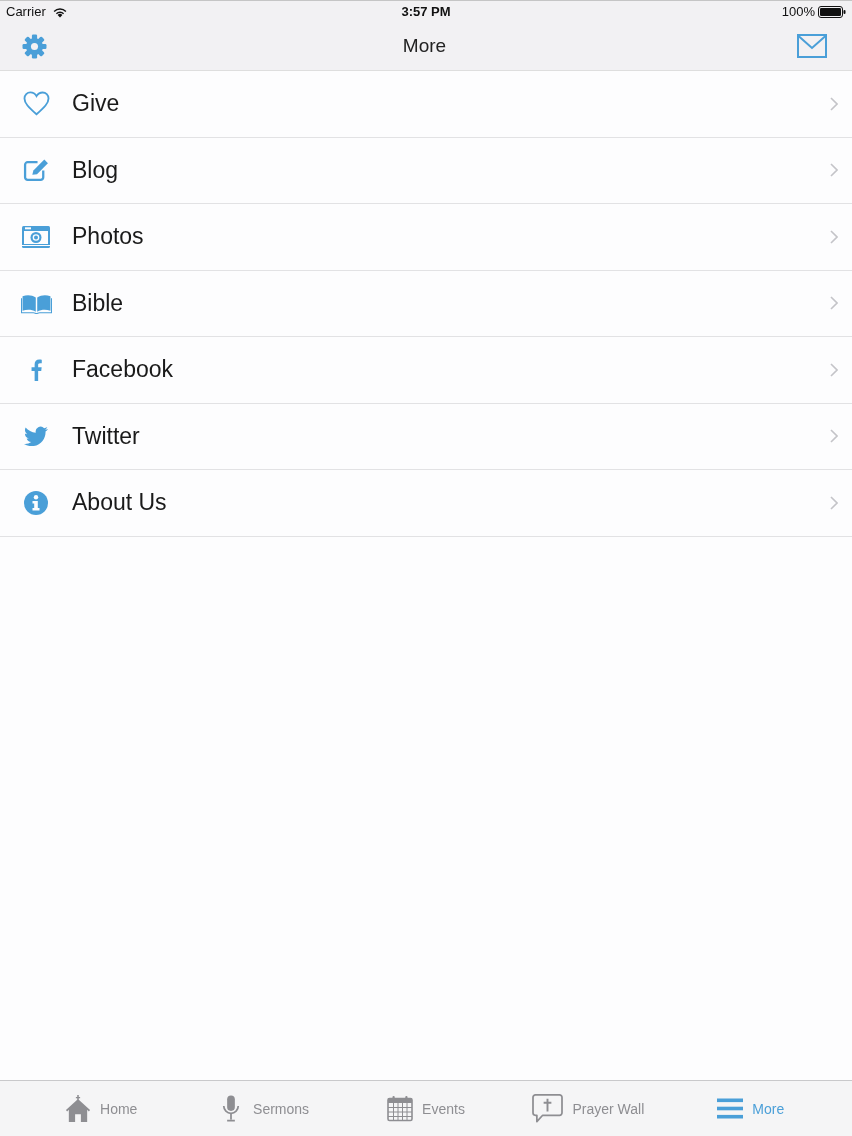  I want to click on calendar-icon, so click(400, 1108).